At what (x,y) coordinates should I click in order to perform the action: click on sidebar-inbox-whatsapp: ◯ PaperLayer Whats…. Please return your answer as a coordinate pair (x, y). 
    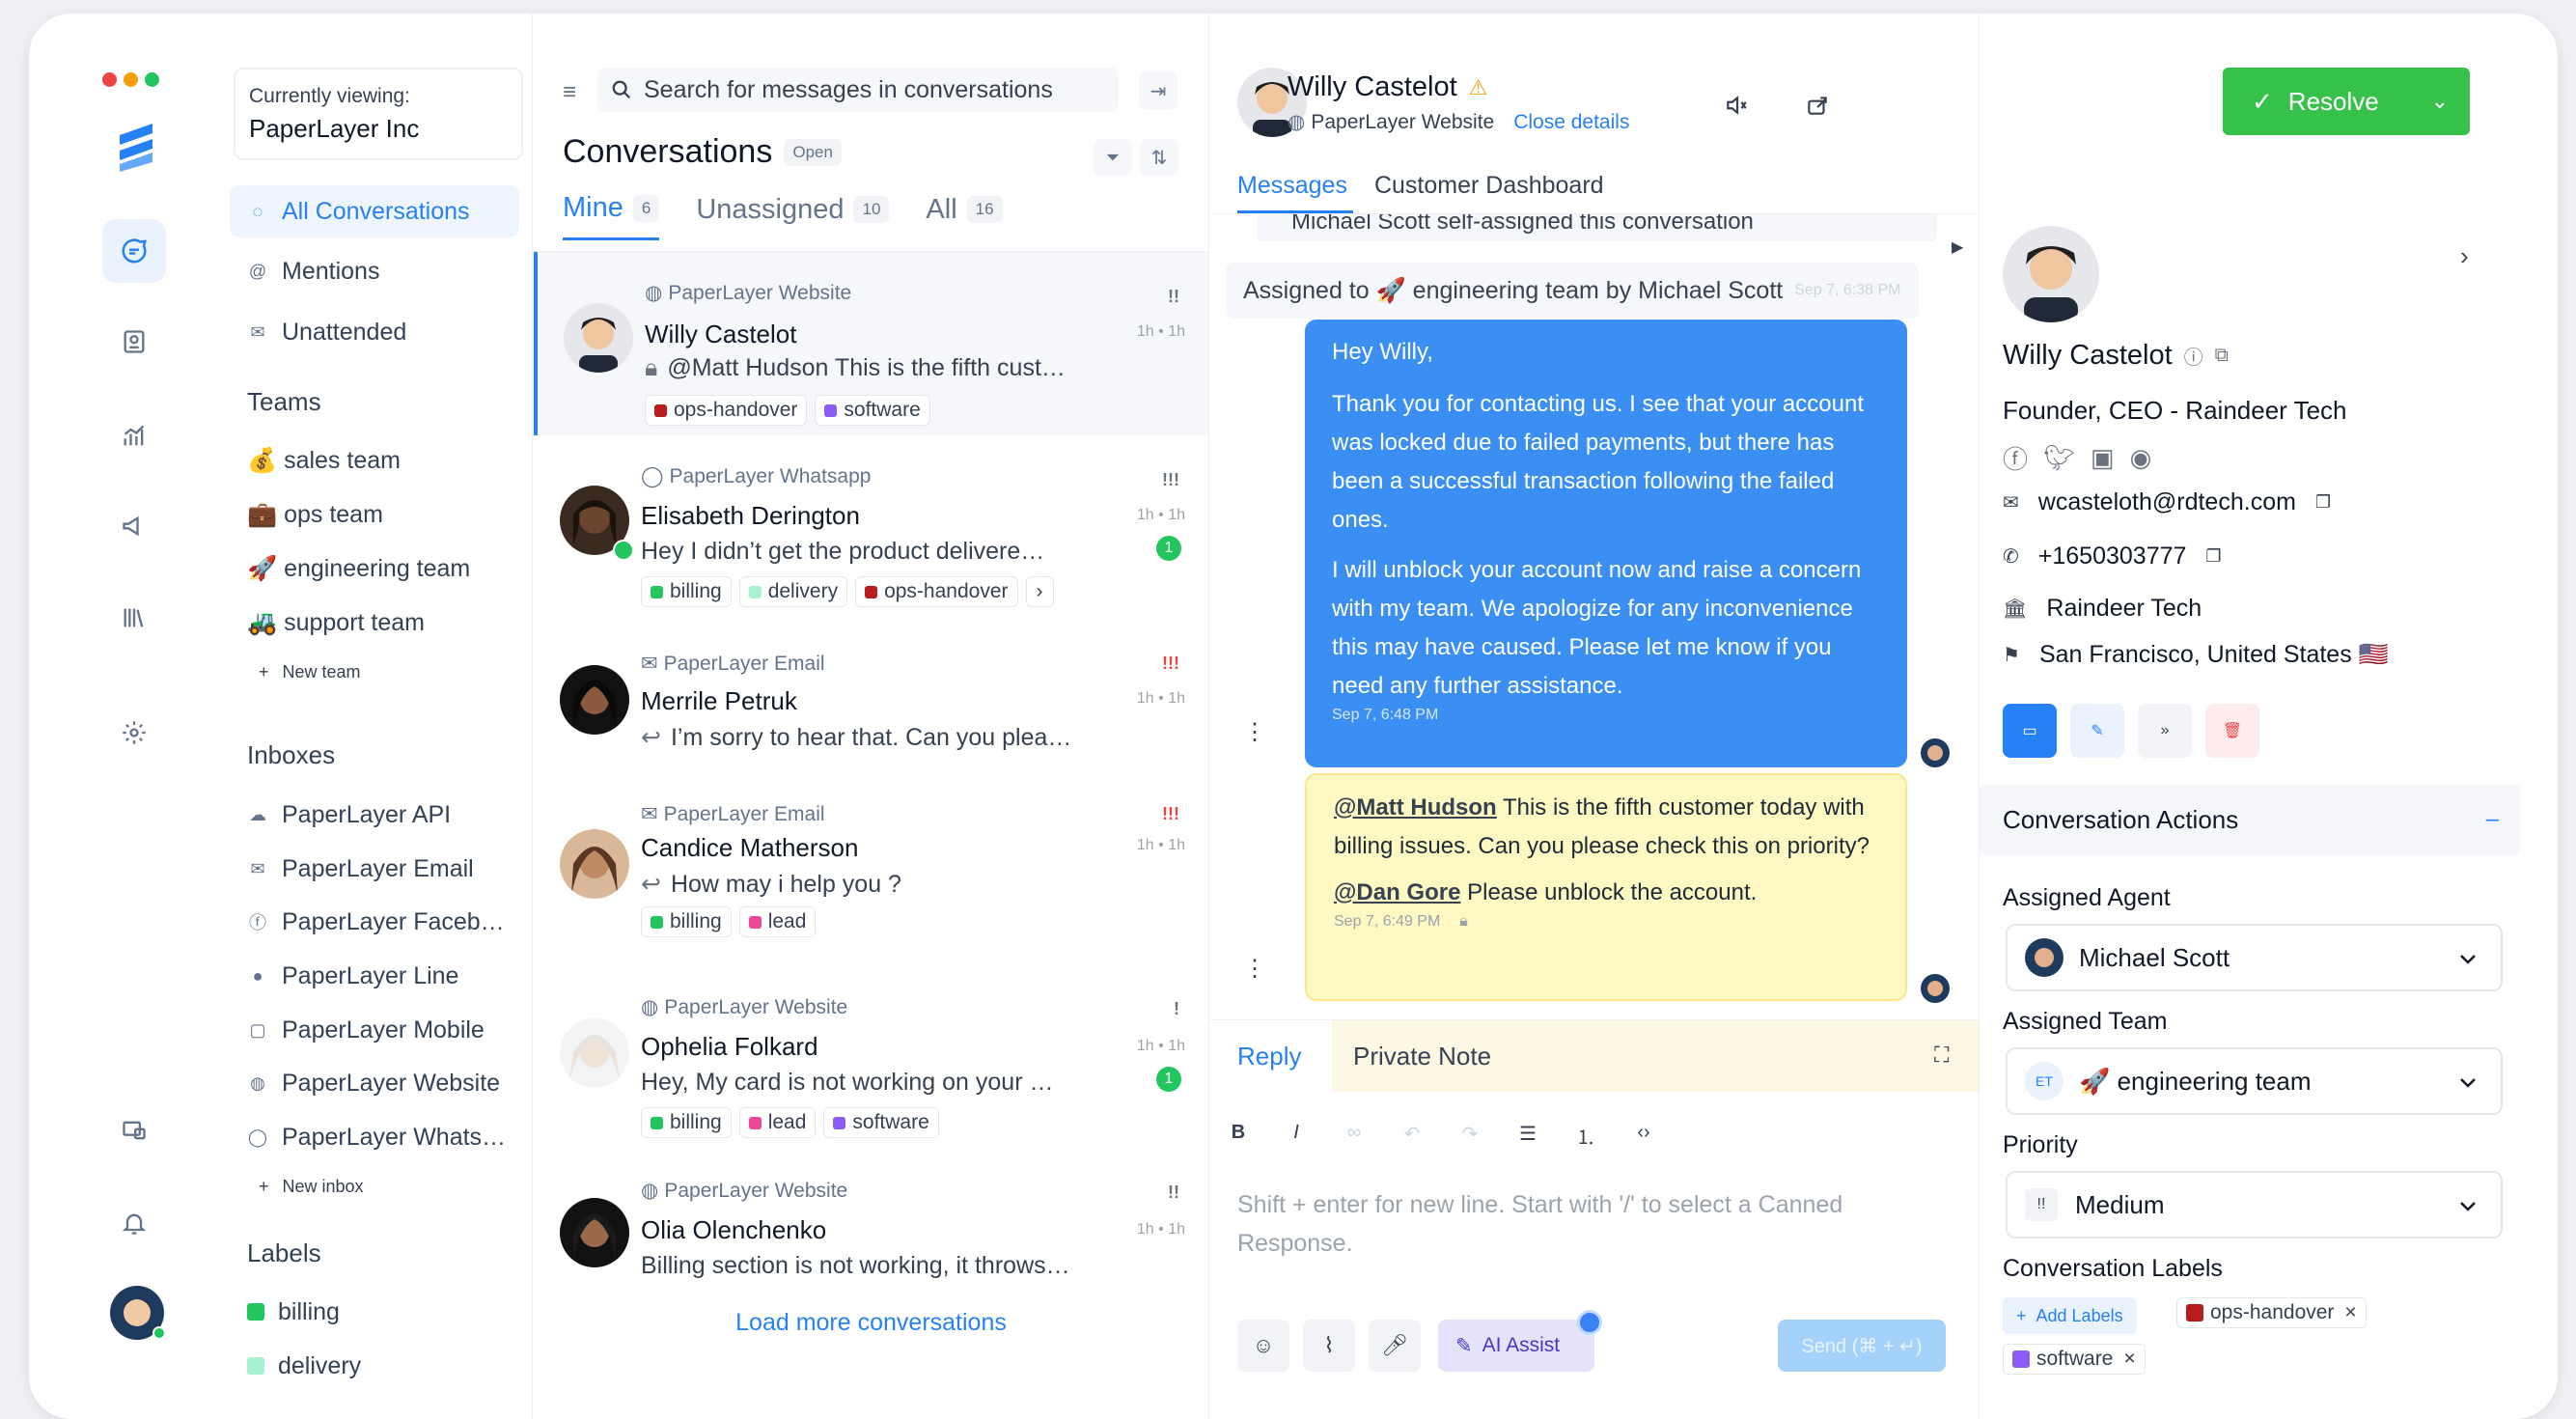
    Looking at the image, I should click on (374, 1137).